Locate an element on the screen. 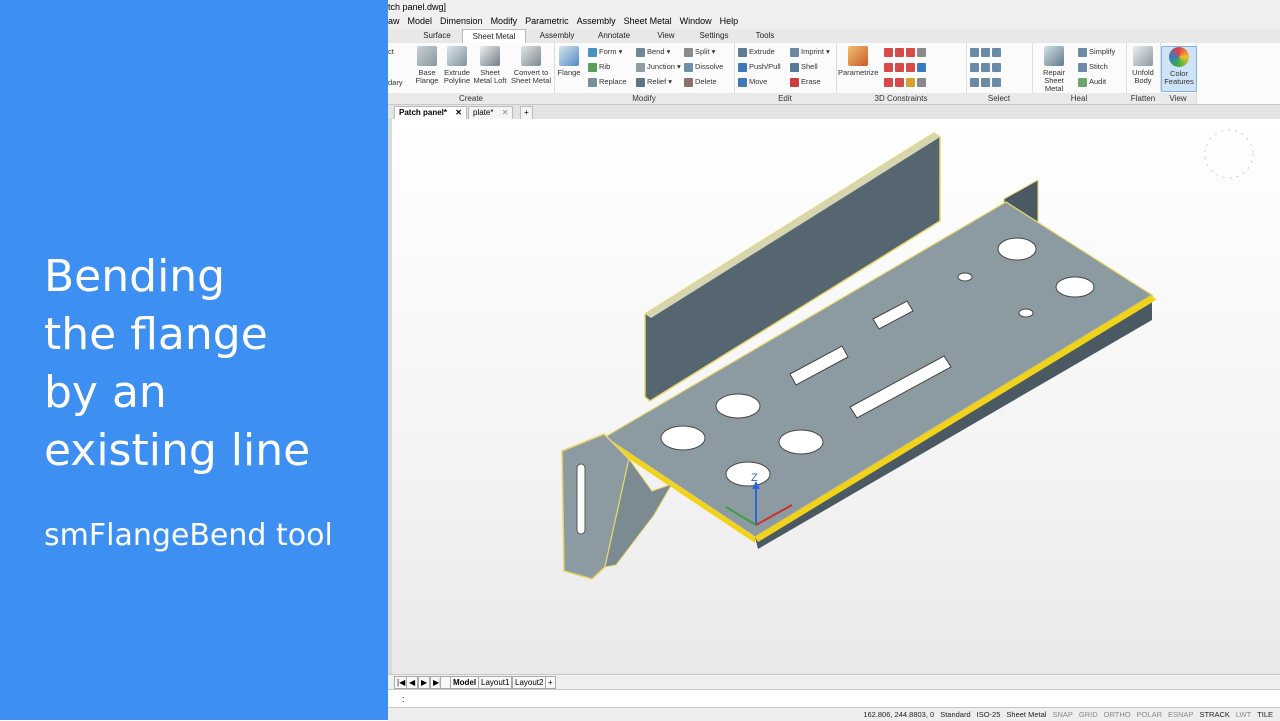  menu-item-model: Model is located at coordinates (420, 21).